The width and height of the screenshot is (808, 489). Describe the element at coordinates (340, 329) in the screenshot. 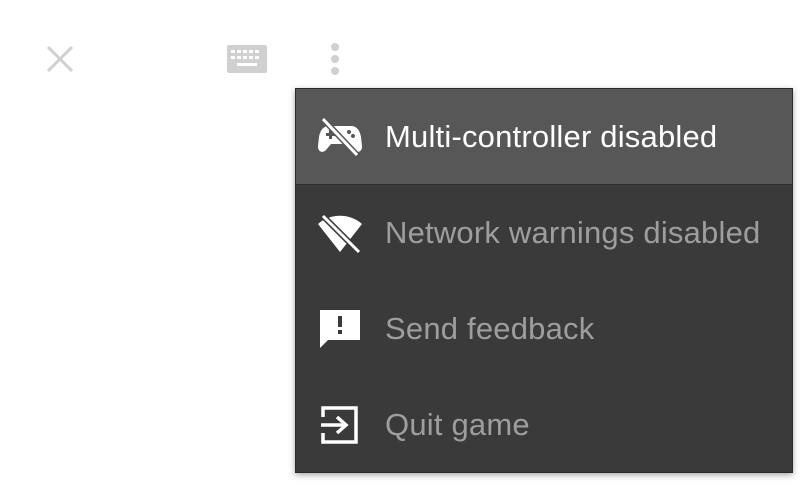

I see `feedback-icon` at that location.